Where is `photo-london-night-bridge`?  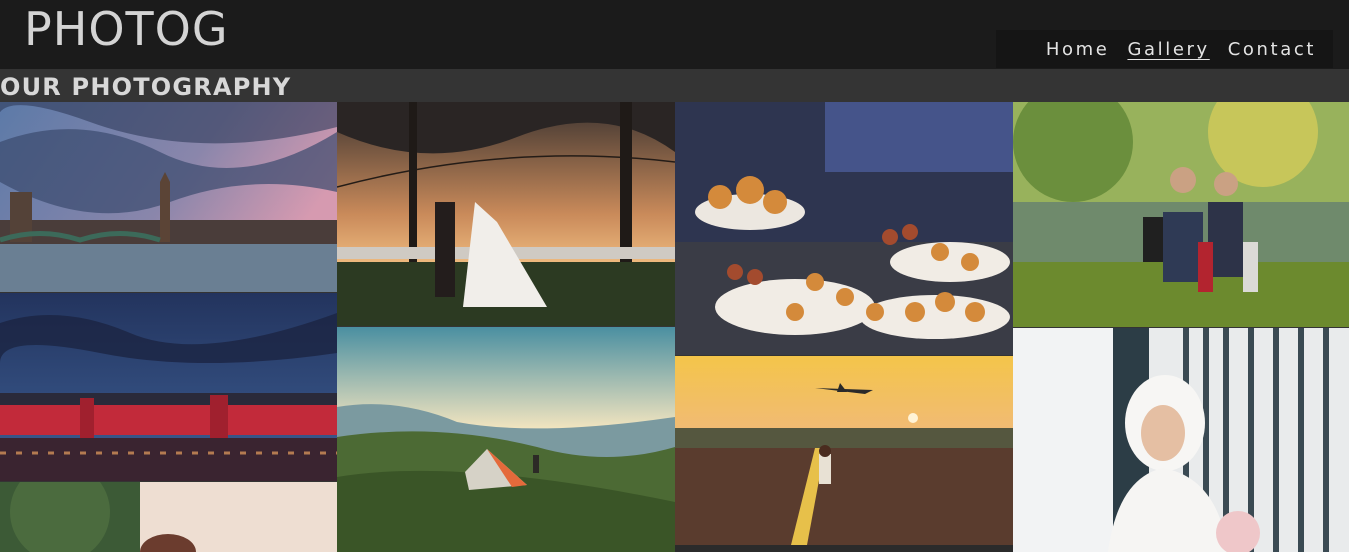
photo-london-night-bridge is located at coordinates (168, 387).